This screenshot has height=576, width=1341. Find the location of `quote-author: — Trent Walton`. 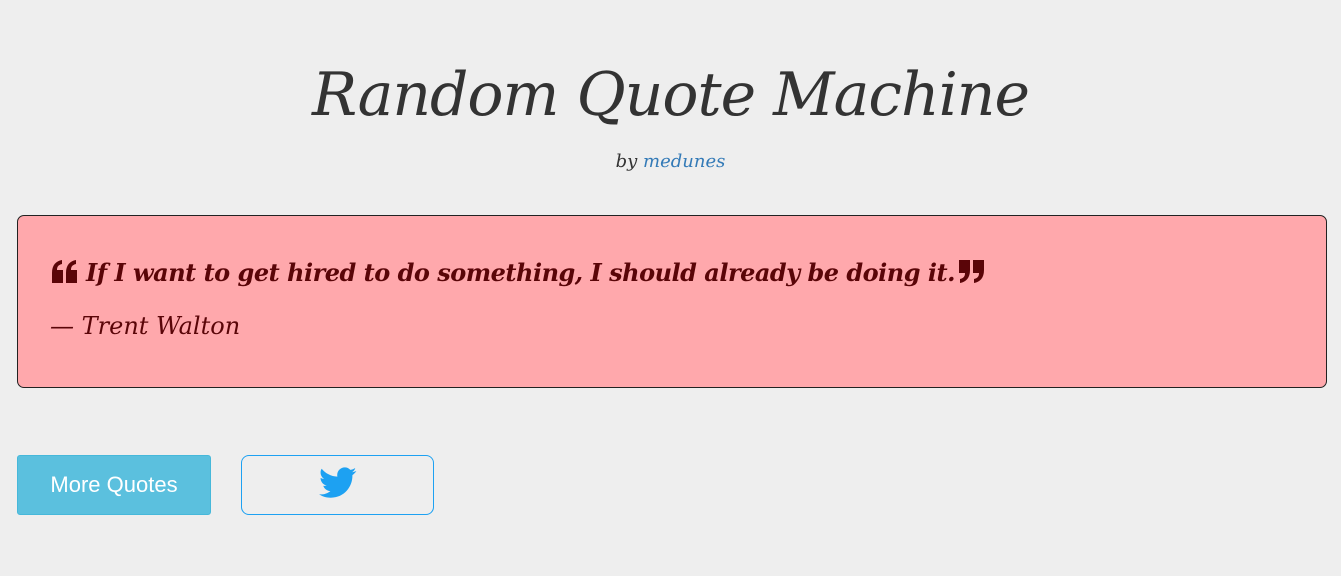

quote-author: — Trent Walton is located at coordinates (145, 326).